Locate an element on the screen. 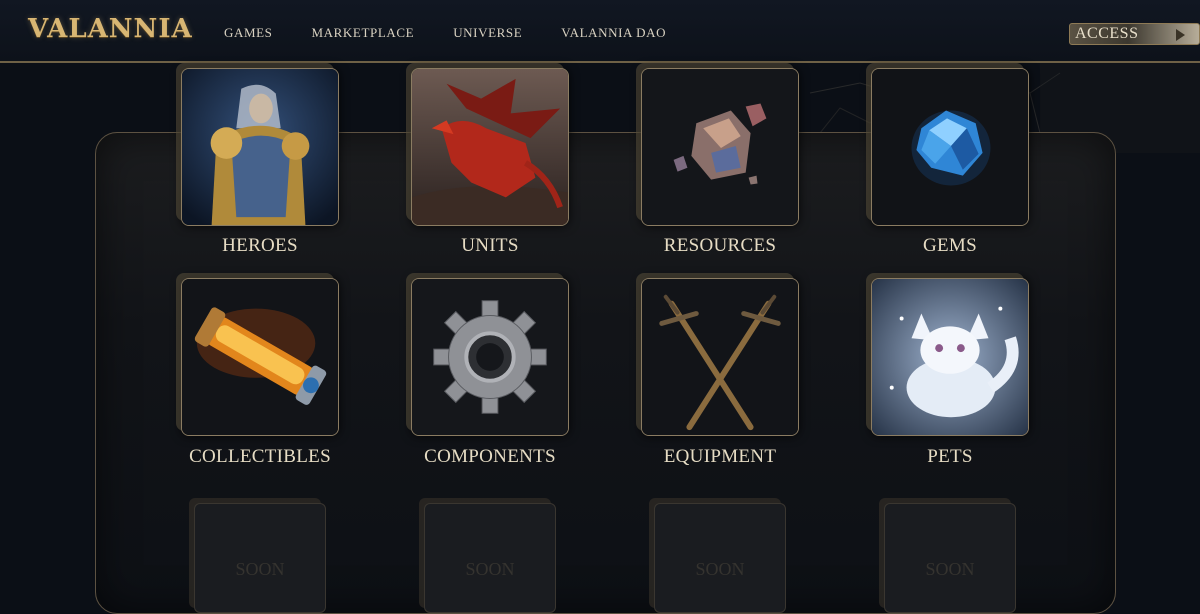  frost-fox-icon is located at coordinates (950, 357).